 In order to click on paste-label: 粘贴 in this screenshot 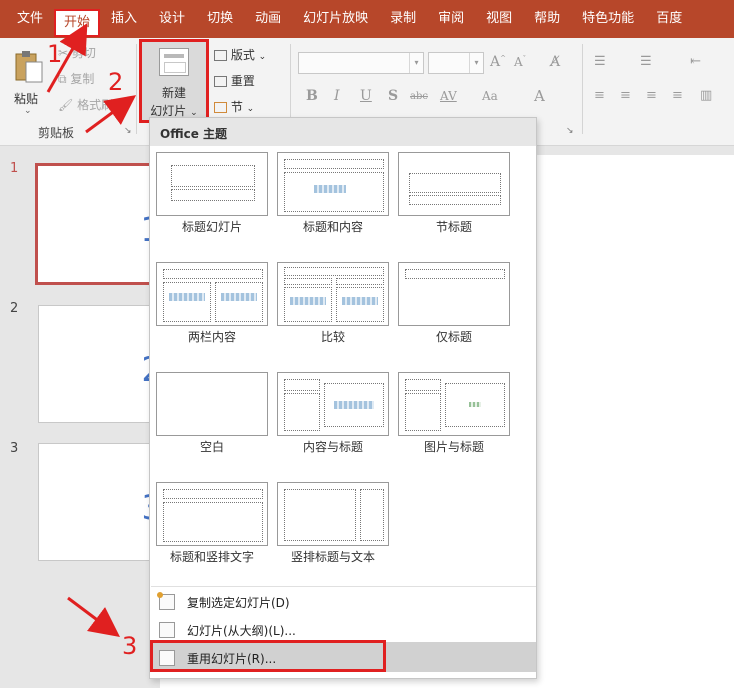, I will do `click(26, 99)`.